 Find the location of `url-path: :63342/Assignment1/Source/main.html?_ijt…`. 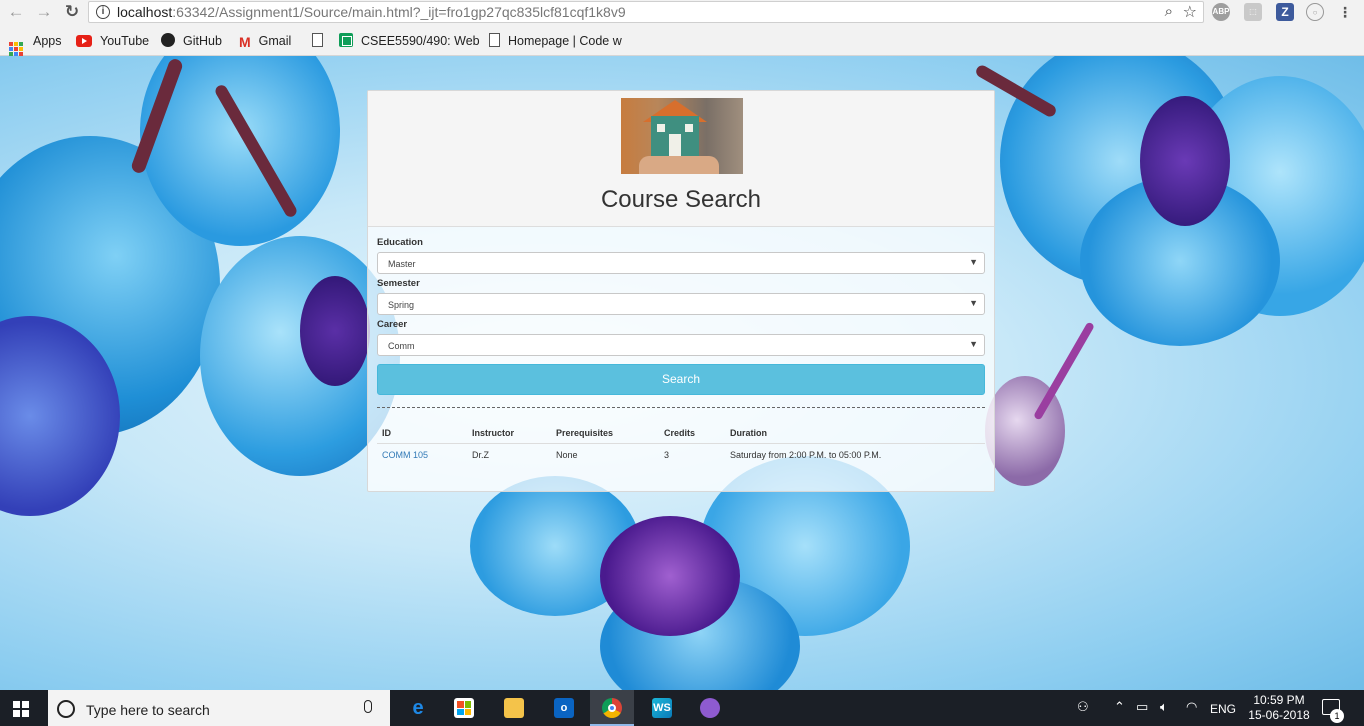

url-path: :63342/Assignment1/Source/main.html?_ijt… is located at coordinates (399, 12).